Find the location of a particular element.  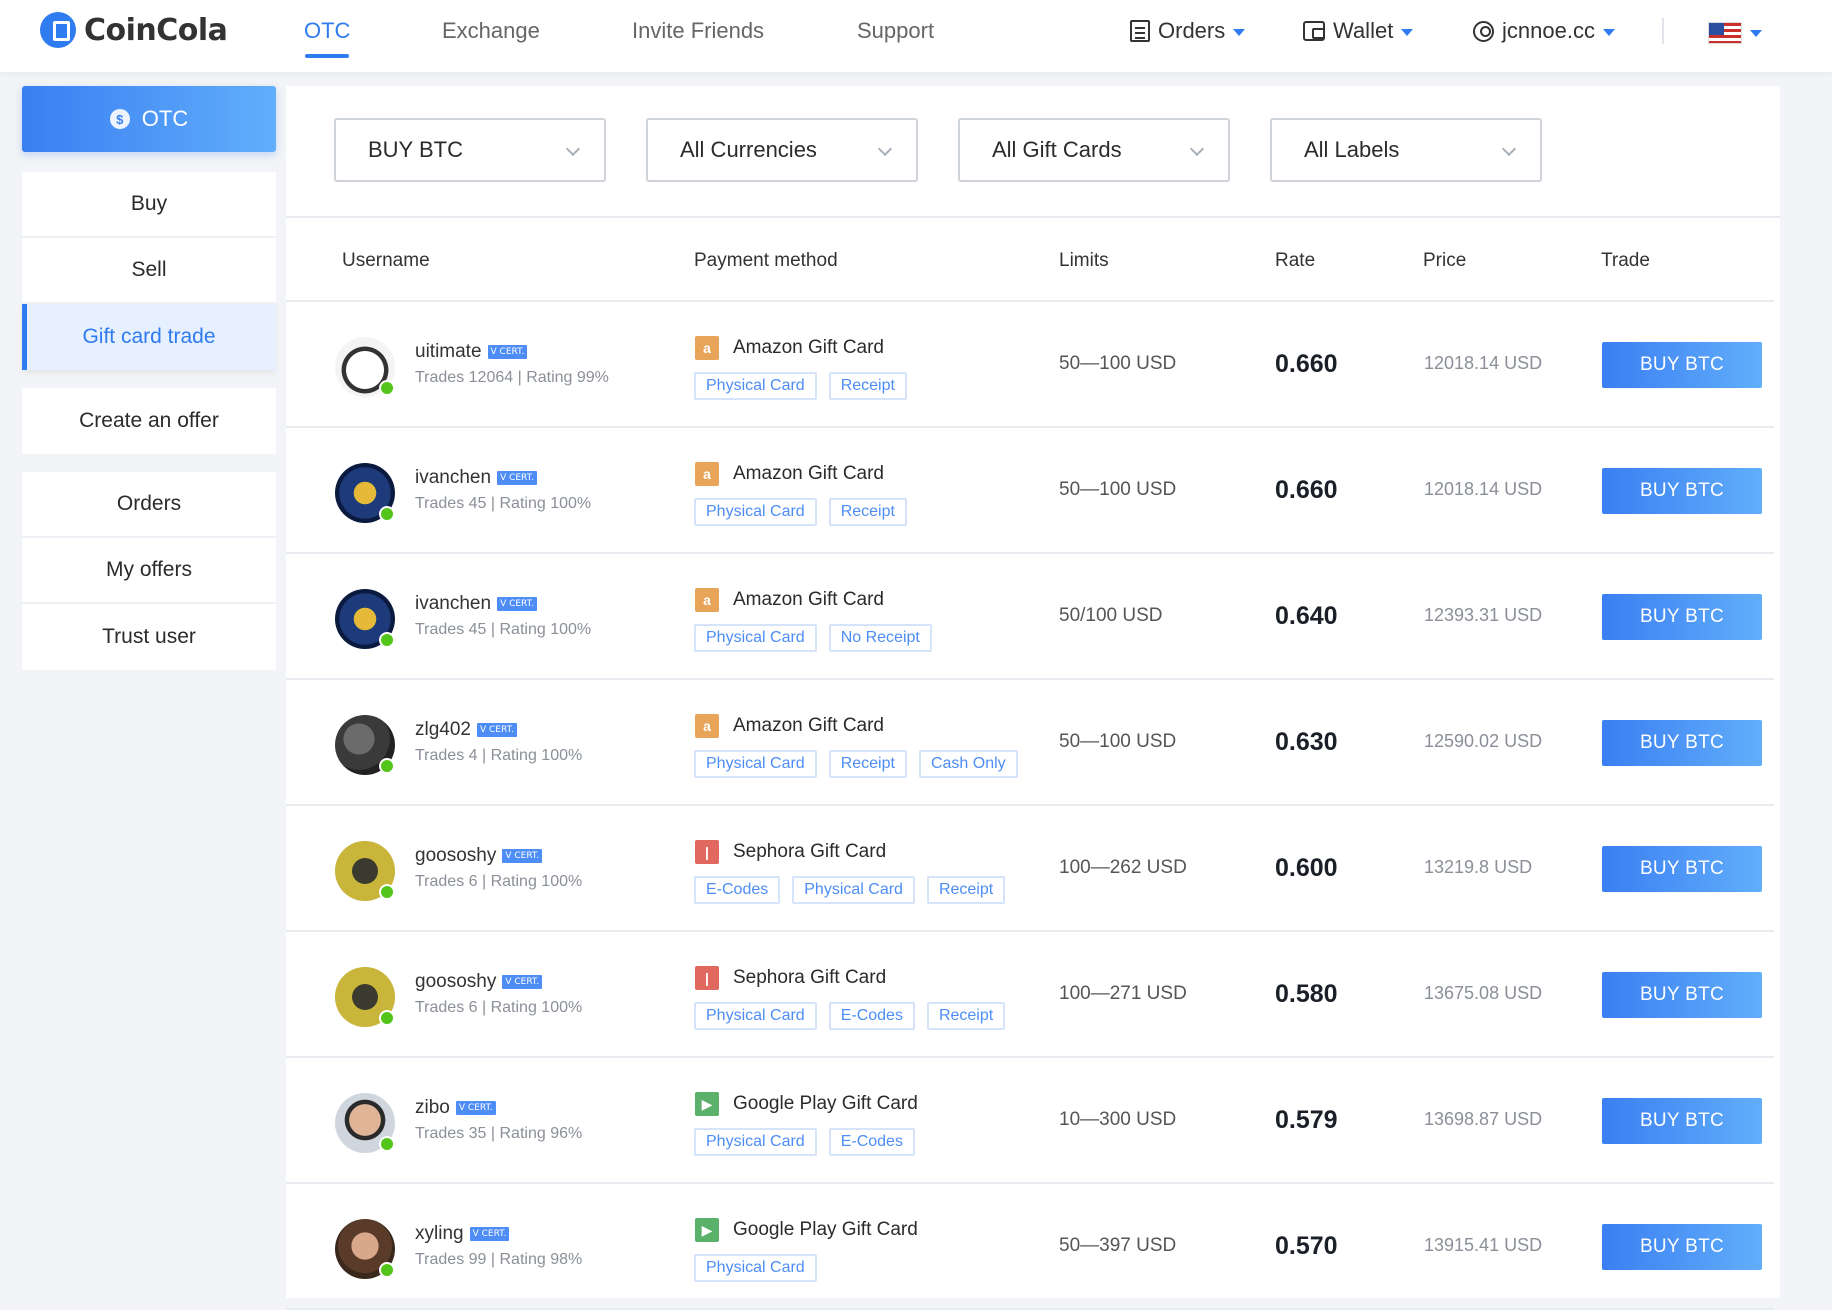

payment-tag: Receipt is located at coordinates (867, 764).